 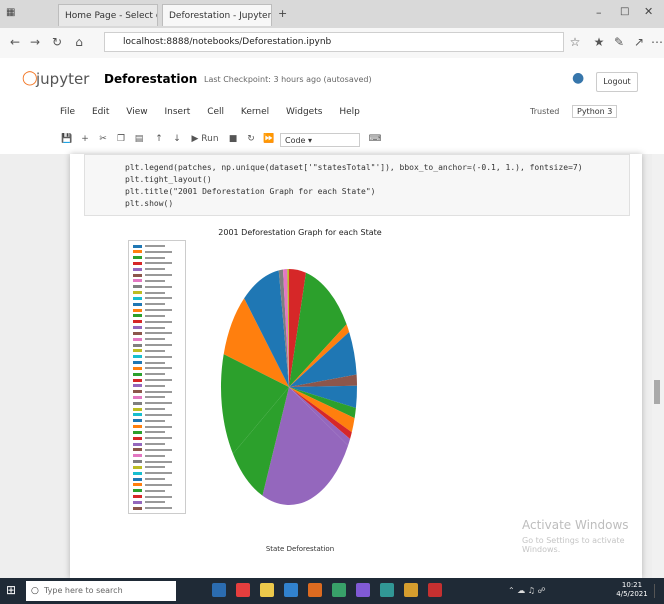 I want to click on more-icon: ⋯, so click(x=656, y=42).